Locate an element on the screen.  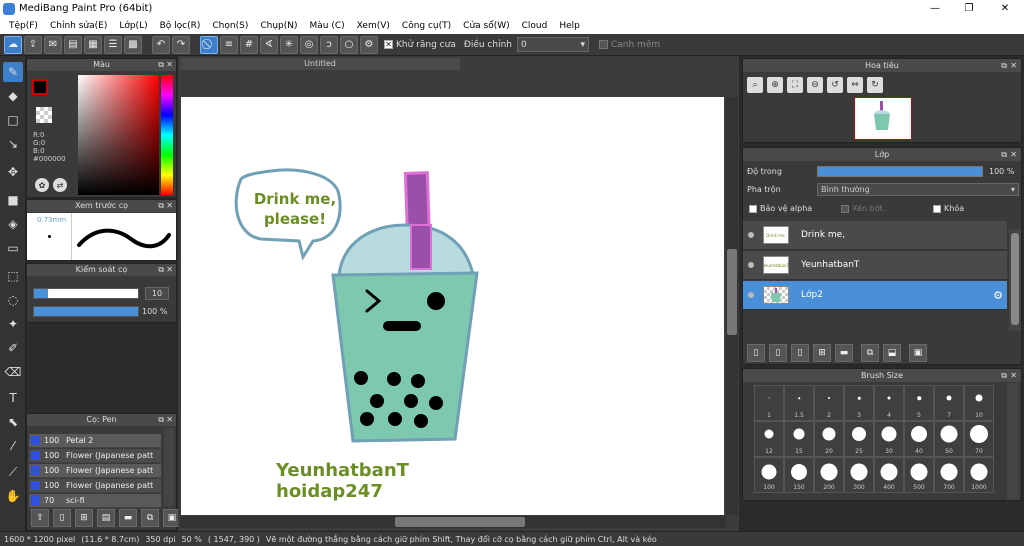
select-eraser-tool-icon: ⌫ is located at coordinates (13, 372).